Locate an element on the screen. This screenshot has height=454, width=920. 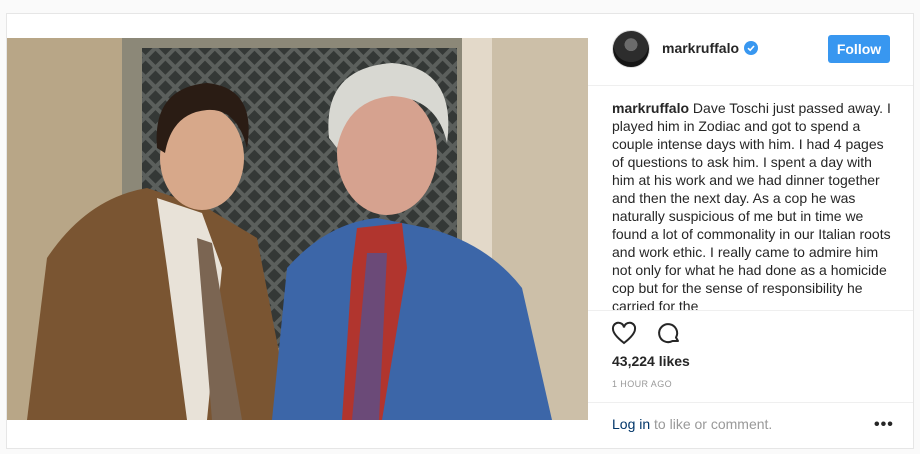
likes-count: 43,224 likes is located at coordinates (651, 361).